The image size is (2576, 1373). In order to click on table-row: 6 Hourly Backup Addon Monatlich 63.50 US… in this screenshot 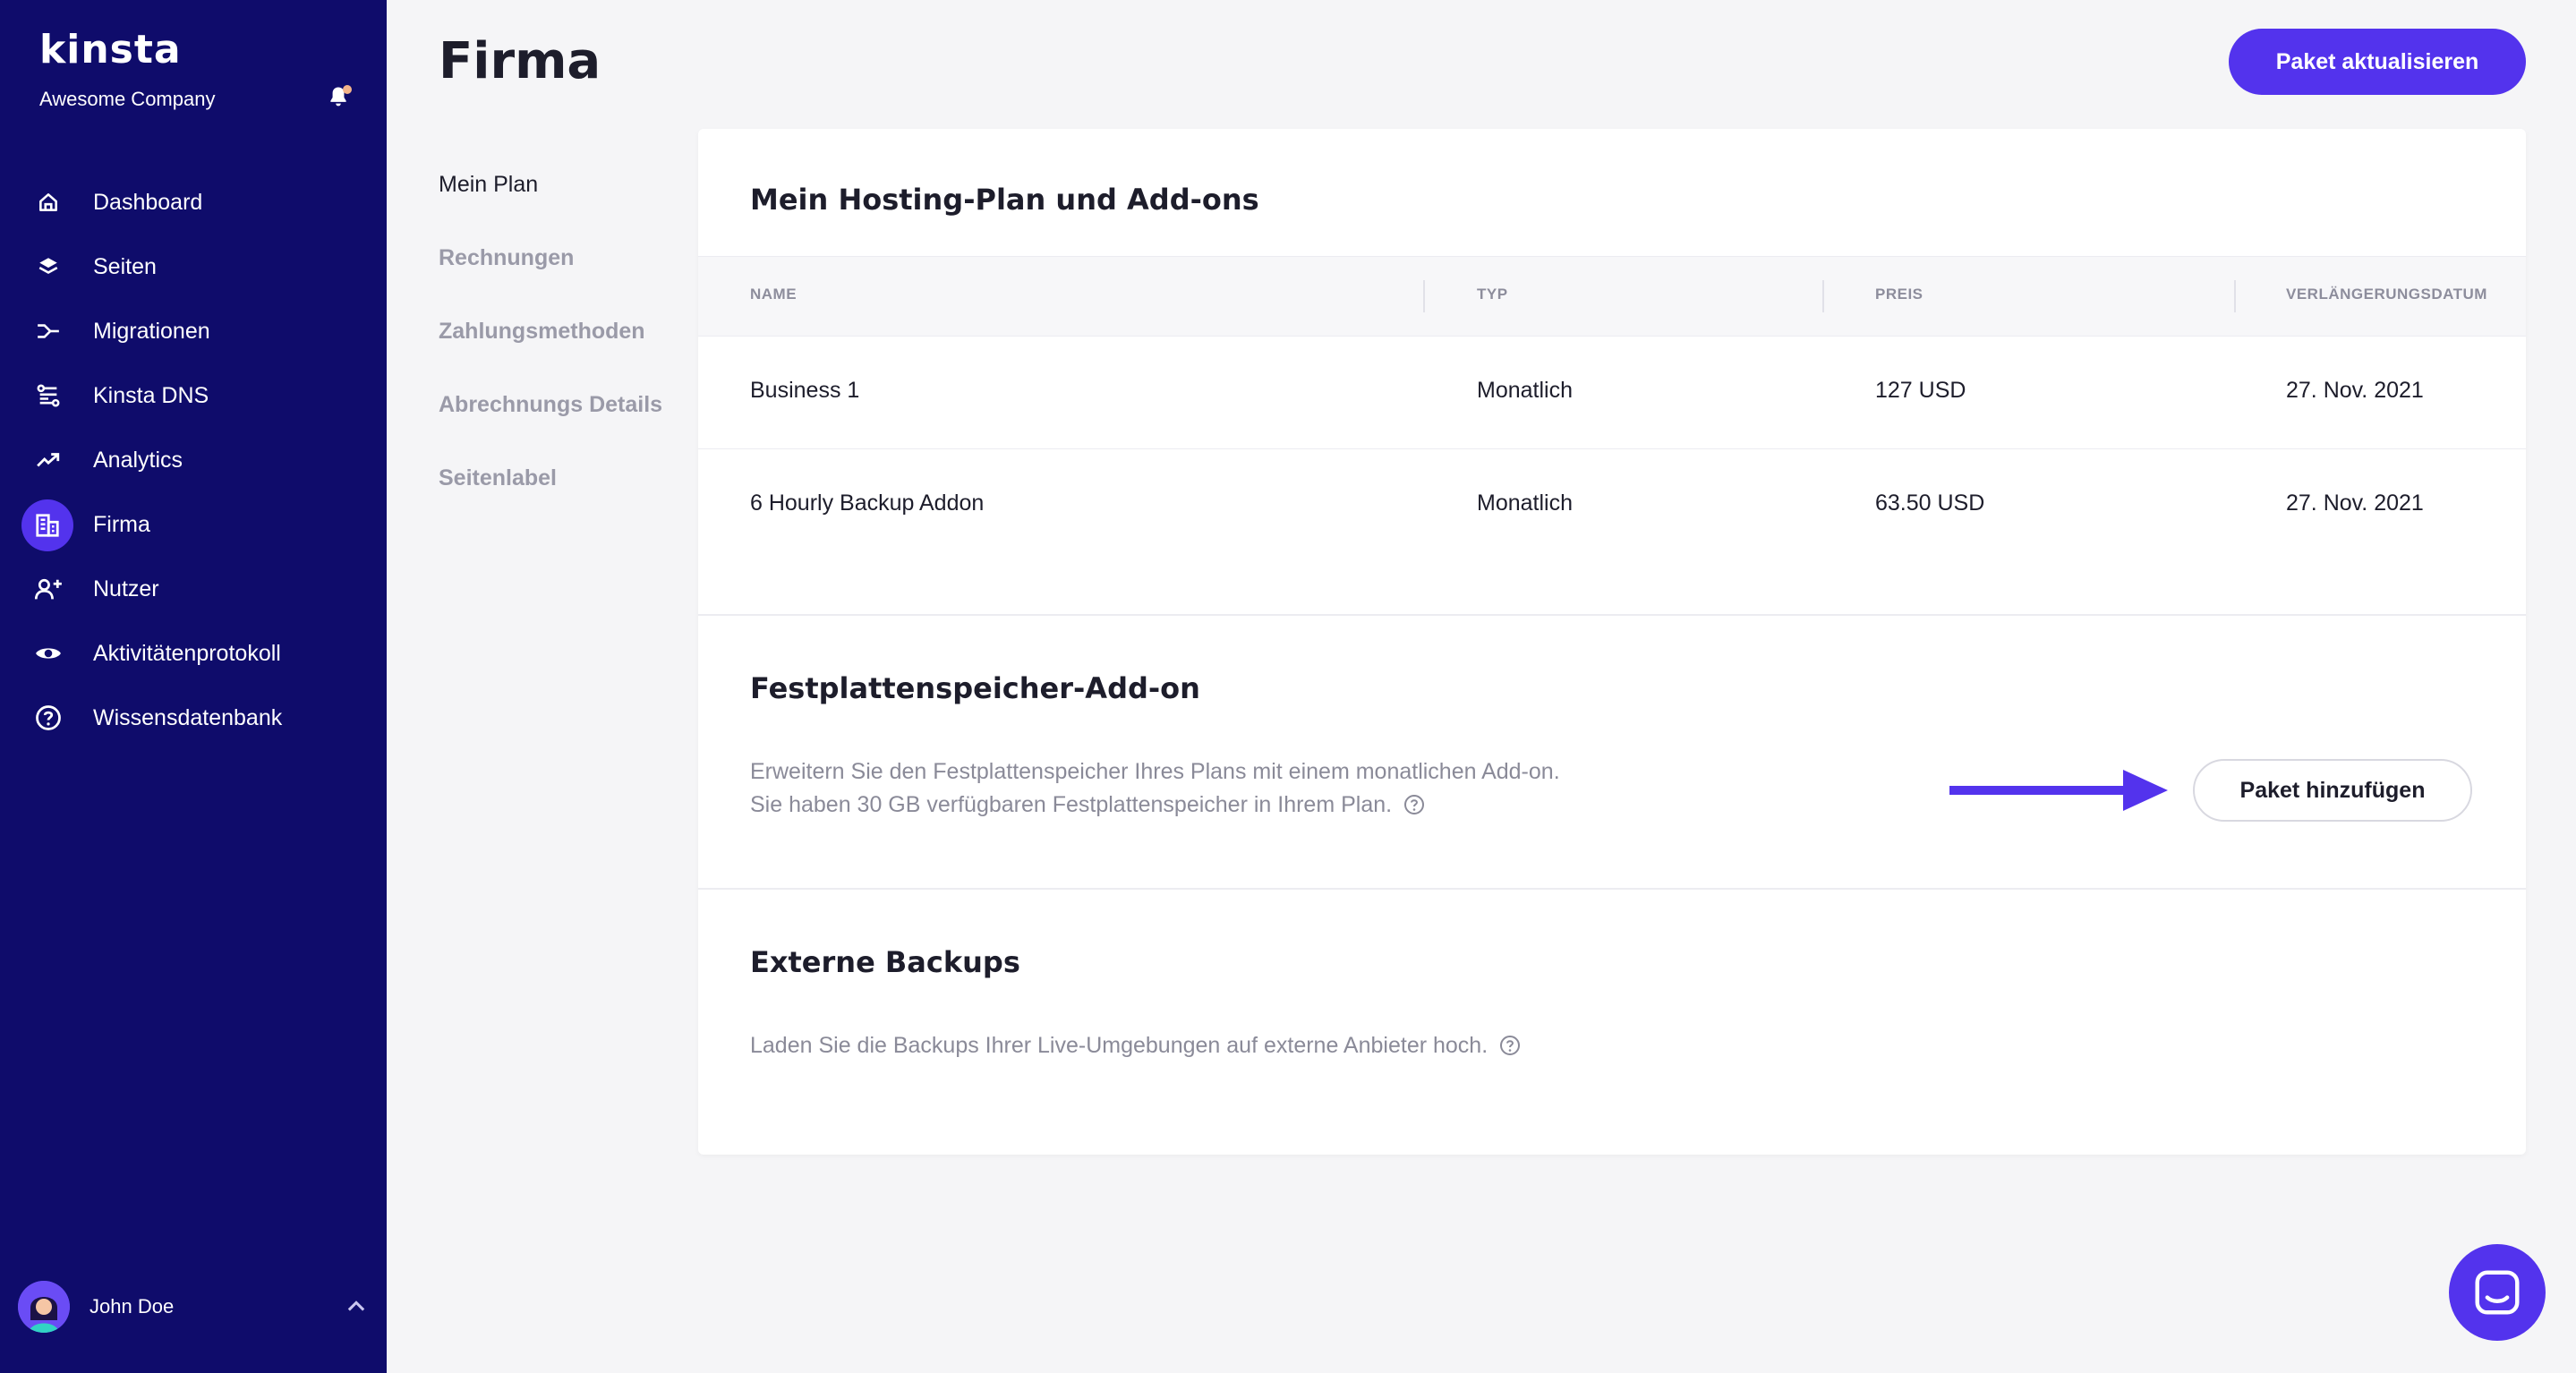, I will do `click(1612, 505)`.